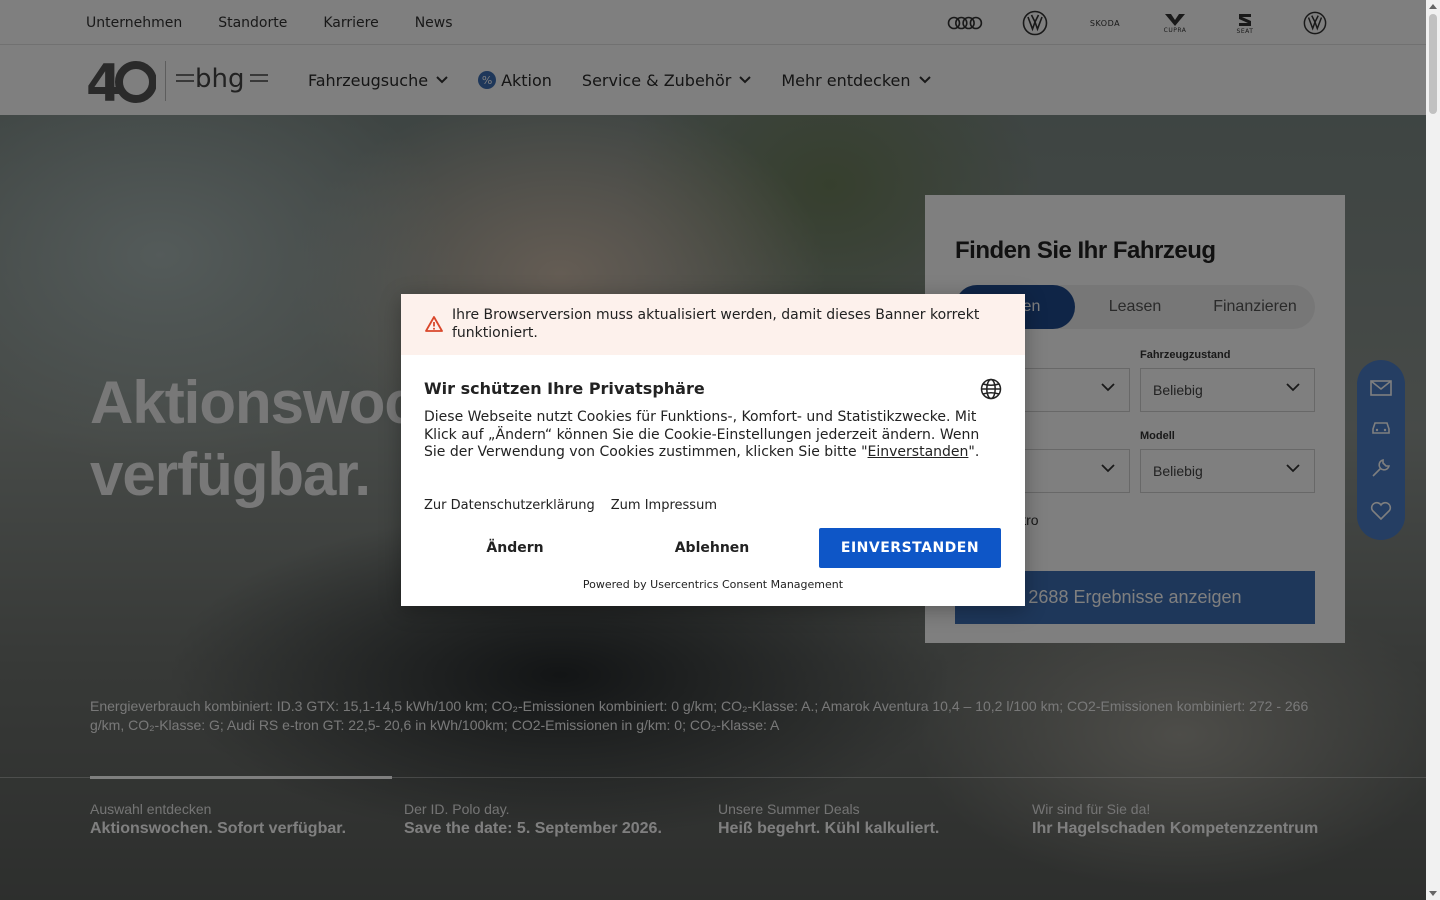 The width and height of the screenshot is (1440, 900). I want to click on privacy-policy-link: Zur Datenschutzerklärung, so click(509, 505).